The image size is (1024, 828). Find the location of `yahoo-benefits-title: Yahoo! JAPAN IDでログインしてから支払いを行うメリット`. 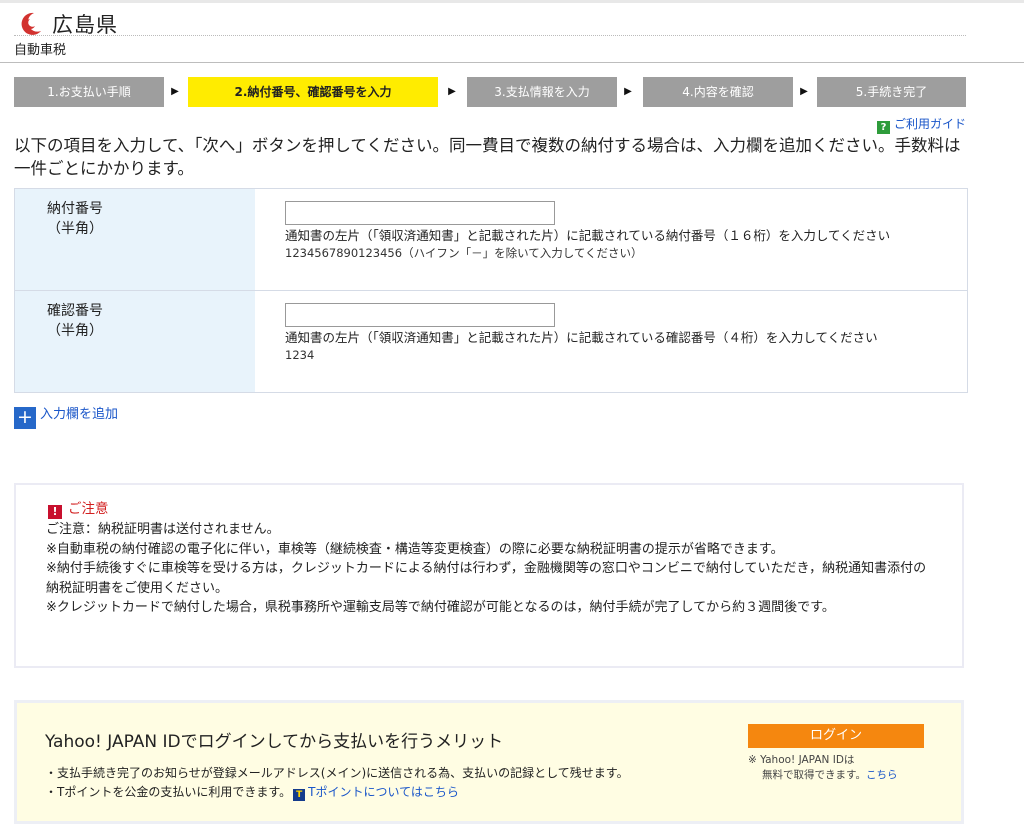

yahoo-benefits-title: Yahoo! JAPAN IDでログインしてから支払いを行うメリット is located at coordinates (274, 742).